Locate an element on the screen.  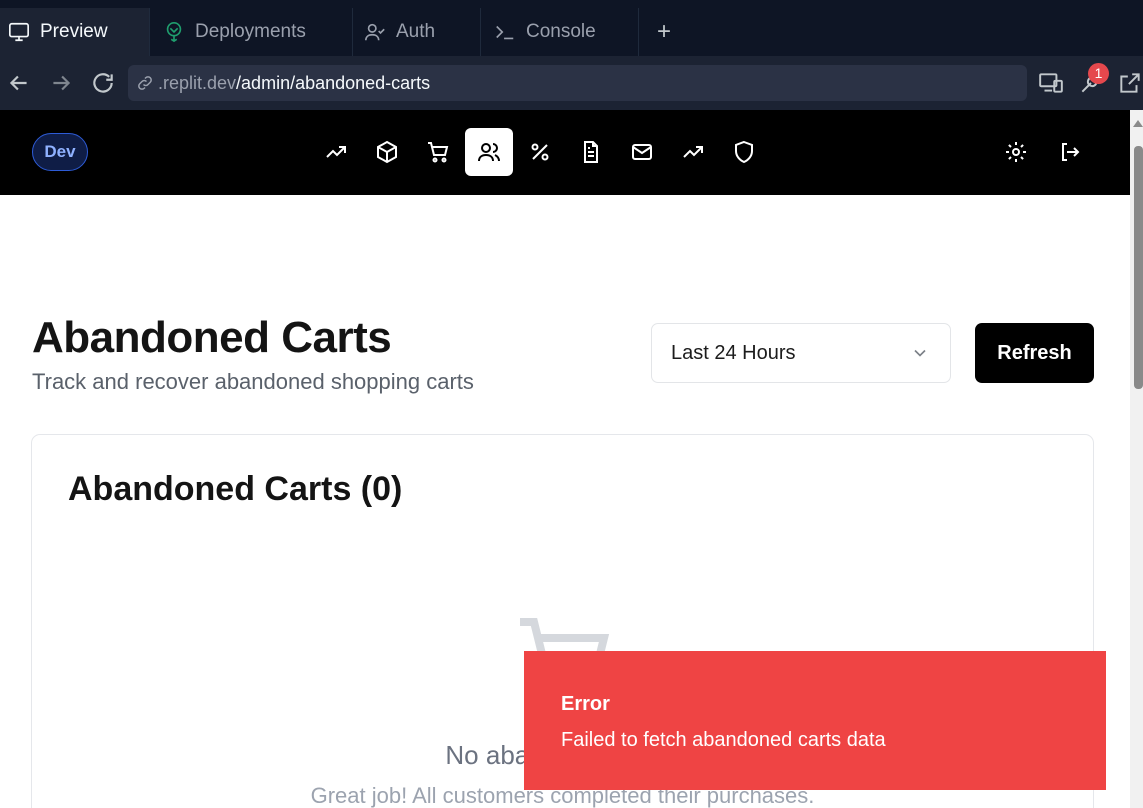
users-icon is located at coordinates (489, 152).